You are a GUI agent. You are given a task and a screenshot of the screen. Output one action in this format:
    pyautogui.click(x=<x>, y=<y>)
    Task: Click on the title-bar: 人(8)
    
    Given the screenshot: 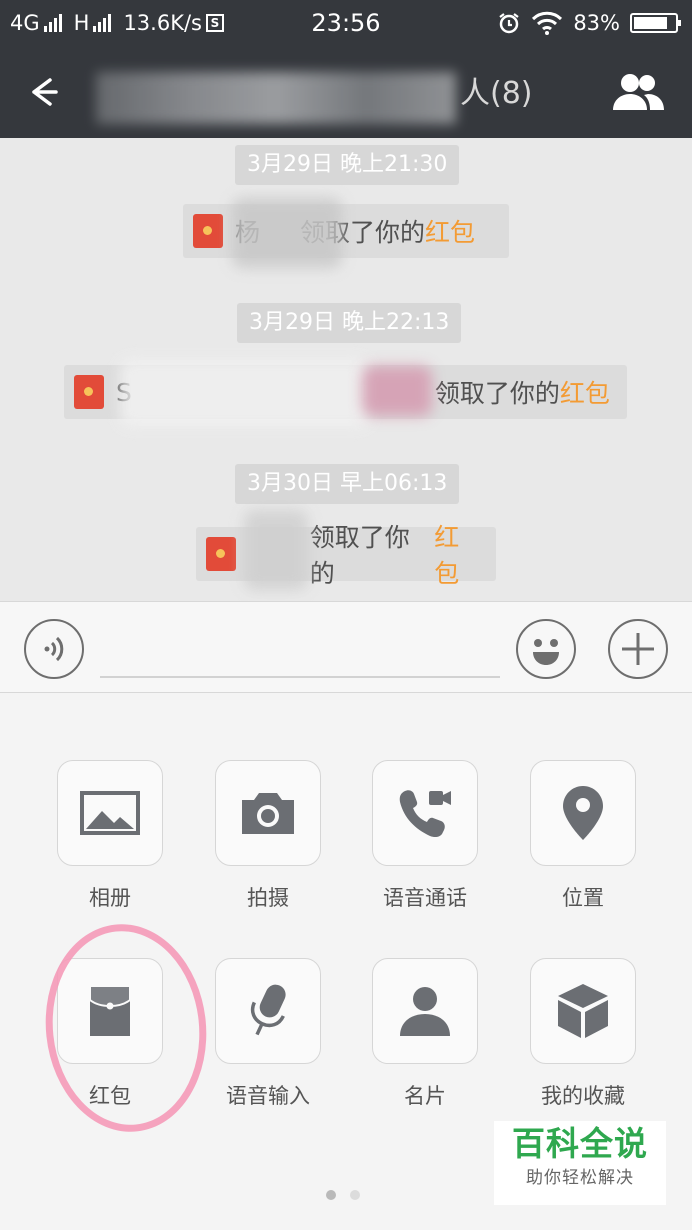 What is the action you would take?
    pyautogui.click(x=346, y=92)
    